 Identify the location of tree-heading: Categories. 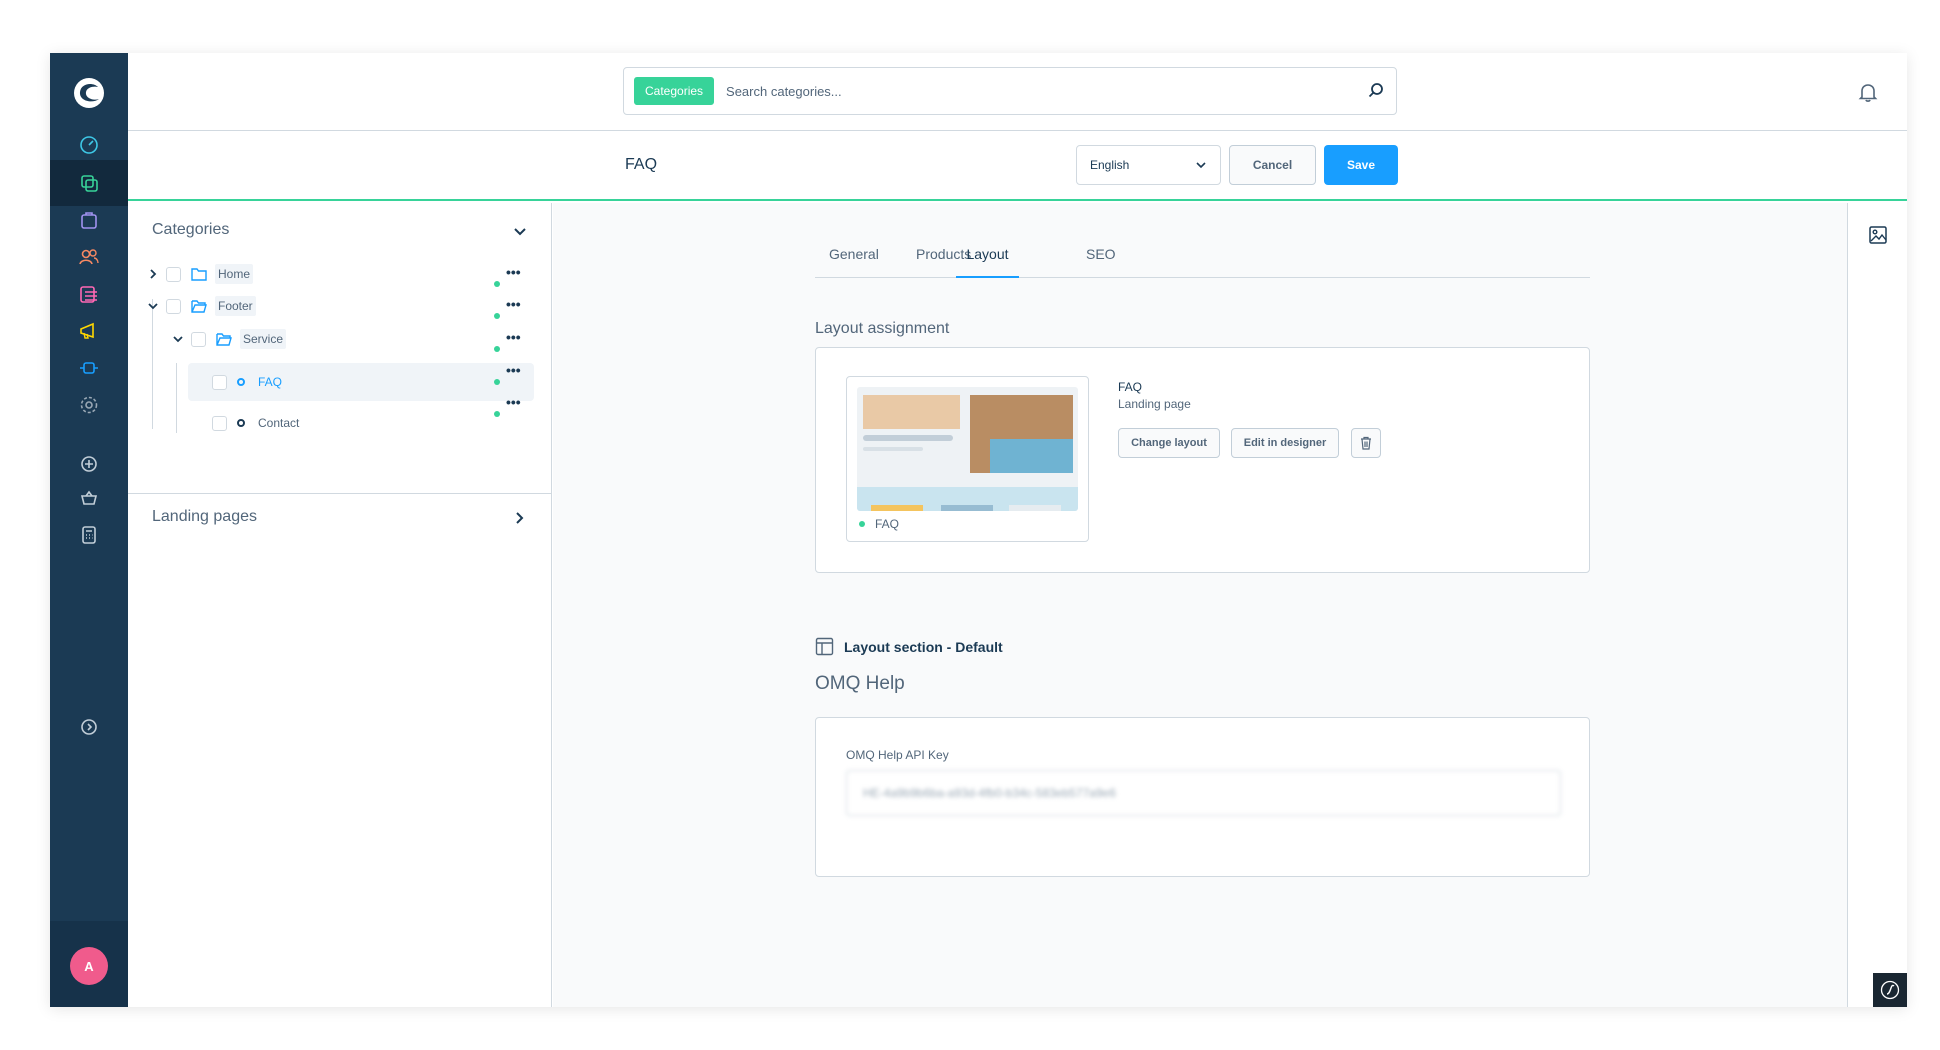
(191, 229).